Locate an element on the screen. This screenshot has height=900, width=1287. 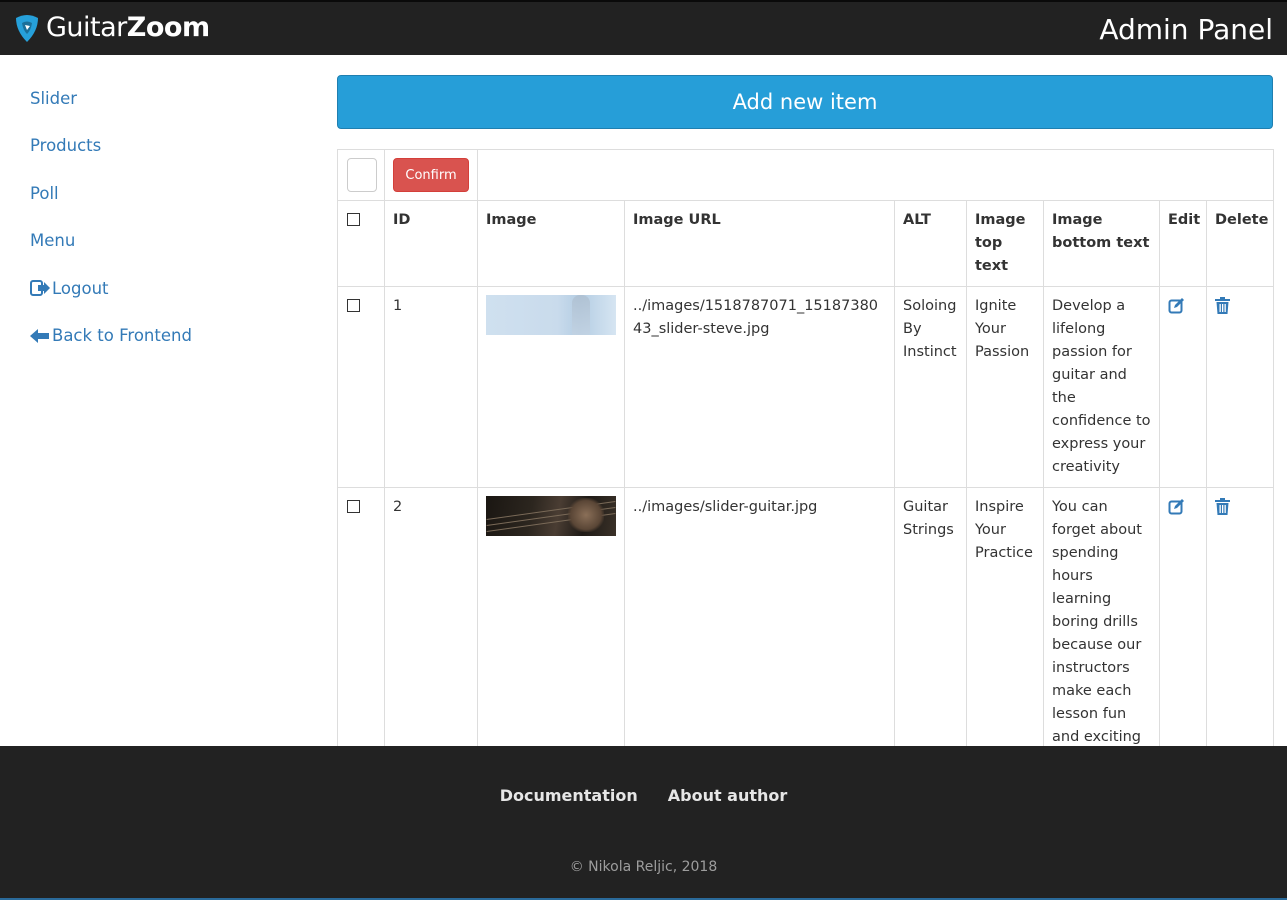
guitar-pick-icon is located at coordinates (27, 28).